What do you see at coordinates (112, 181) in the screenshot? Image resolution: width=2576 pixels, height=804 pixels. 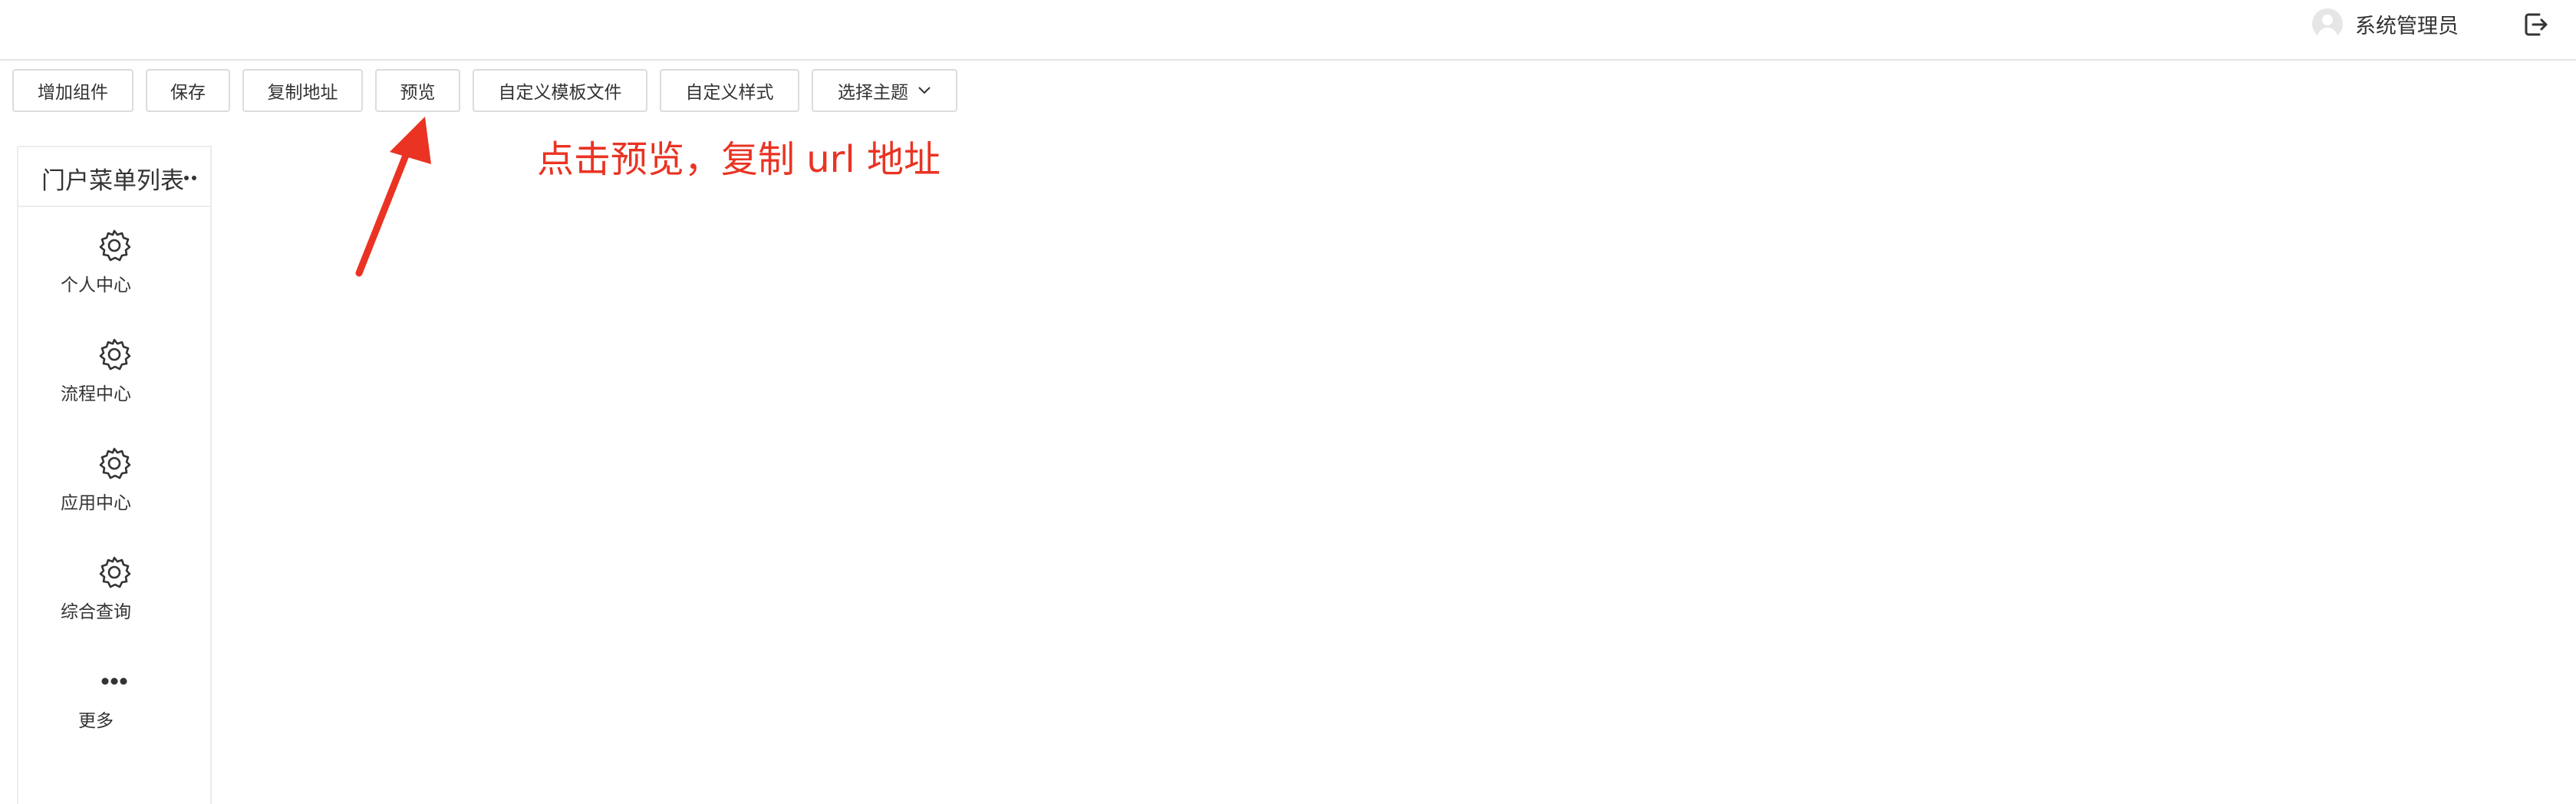 I see `sidebar-title: 门户菜单列表` at bounding box center [112, 181].